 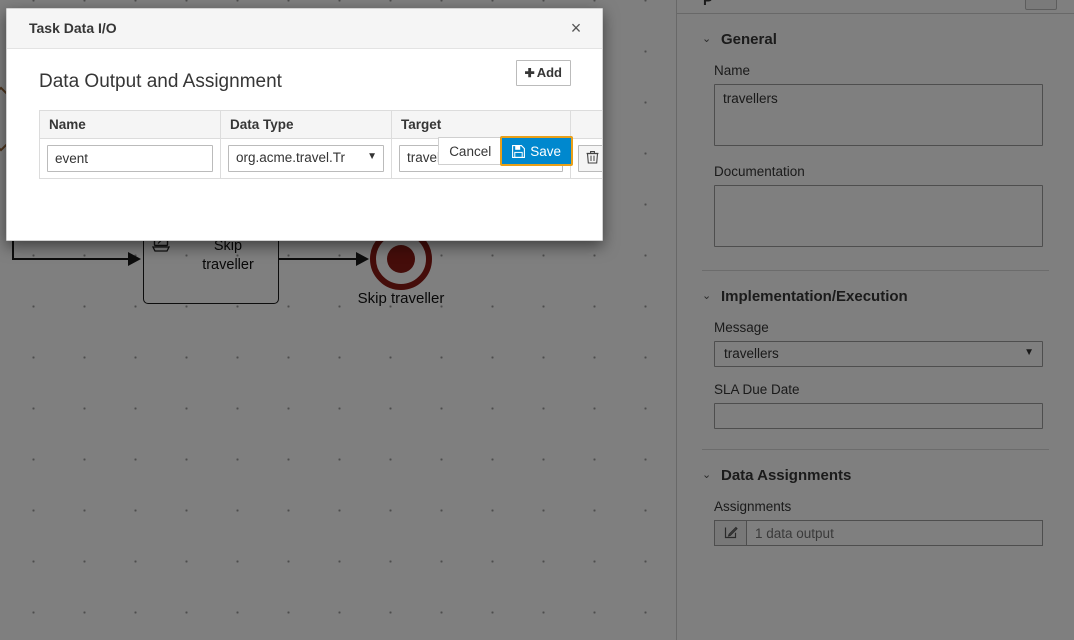 What do you see at coordinates (519, 151) in the screenshot?
I see `save-disk-icon` at bounding box center [519, 151].